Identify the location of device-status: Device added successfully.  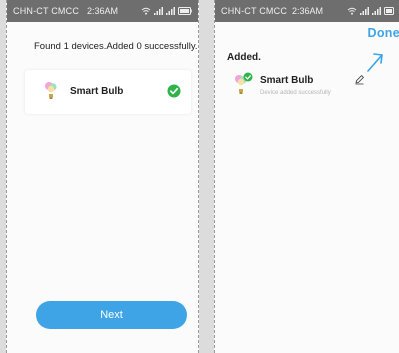
(295, 93).